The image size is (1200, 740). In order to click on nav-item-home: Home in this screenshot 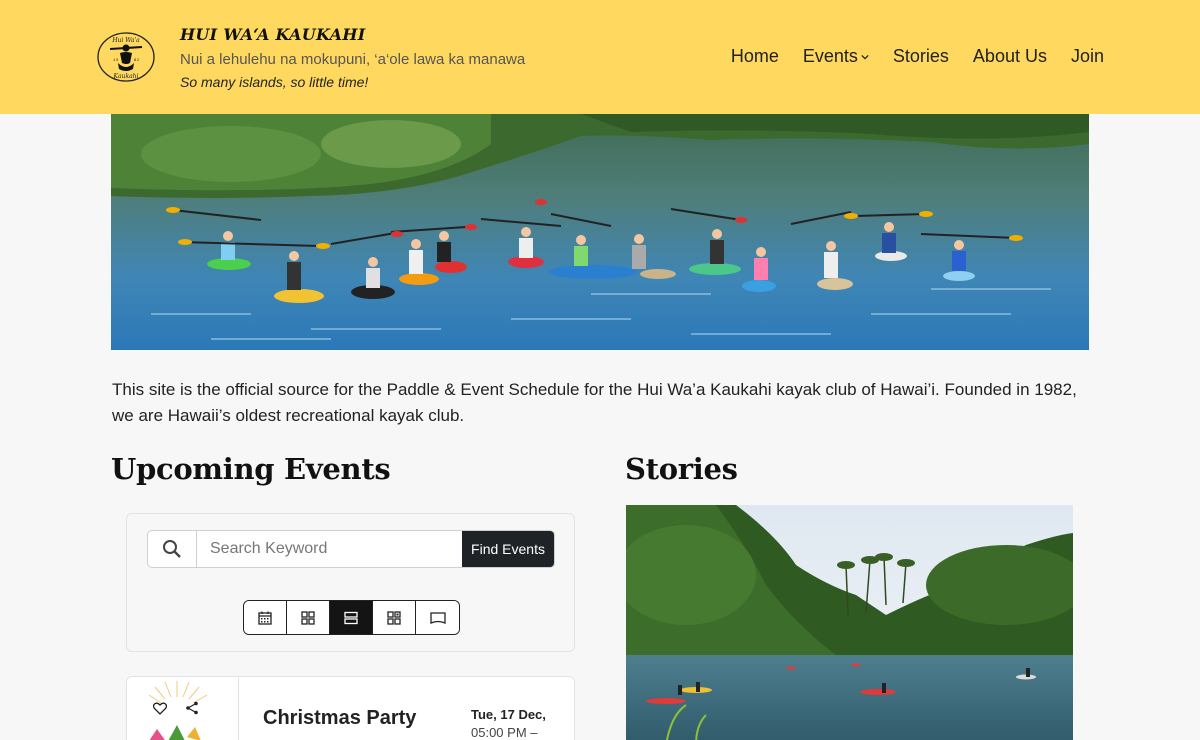, I will do `click(755, 56)`.